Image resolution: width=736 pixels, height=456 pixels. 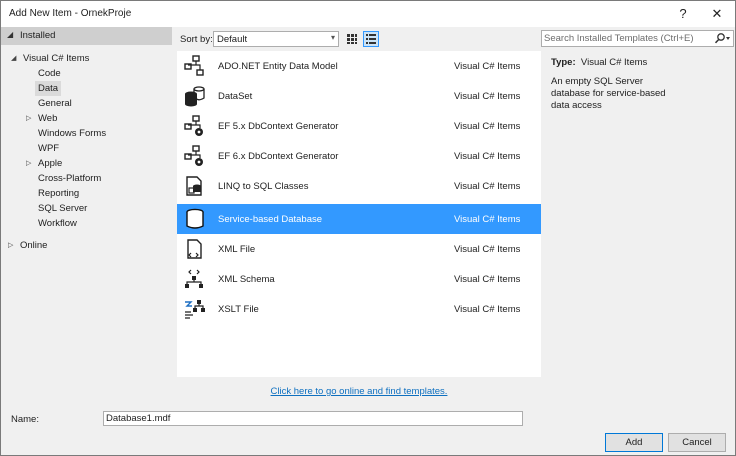 I want to click on template-row-xml-schema: XML Schema Visual C# Items, so click(x=359, y=279).